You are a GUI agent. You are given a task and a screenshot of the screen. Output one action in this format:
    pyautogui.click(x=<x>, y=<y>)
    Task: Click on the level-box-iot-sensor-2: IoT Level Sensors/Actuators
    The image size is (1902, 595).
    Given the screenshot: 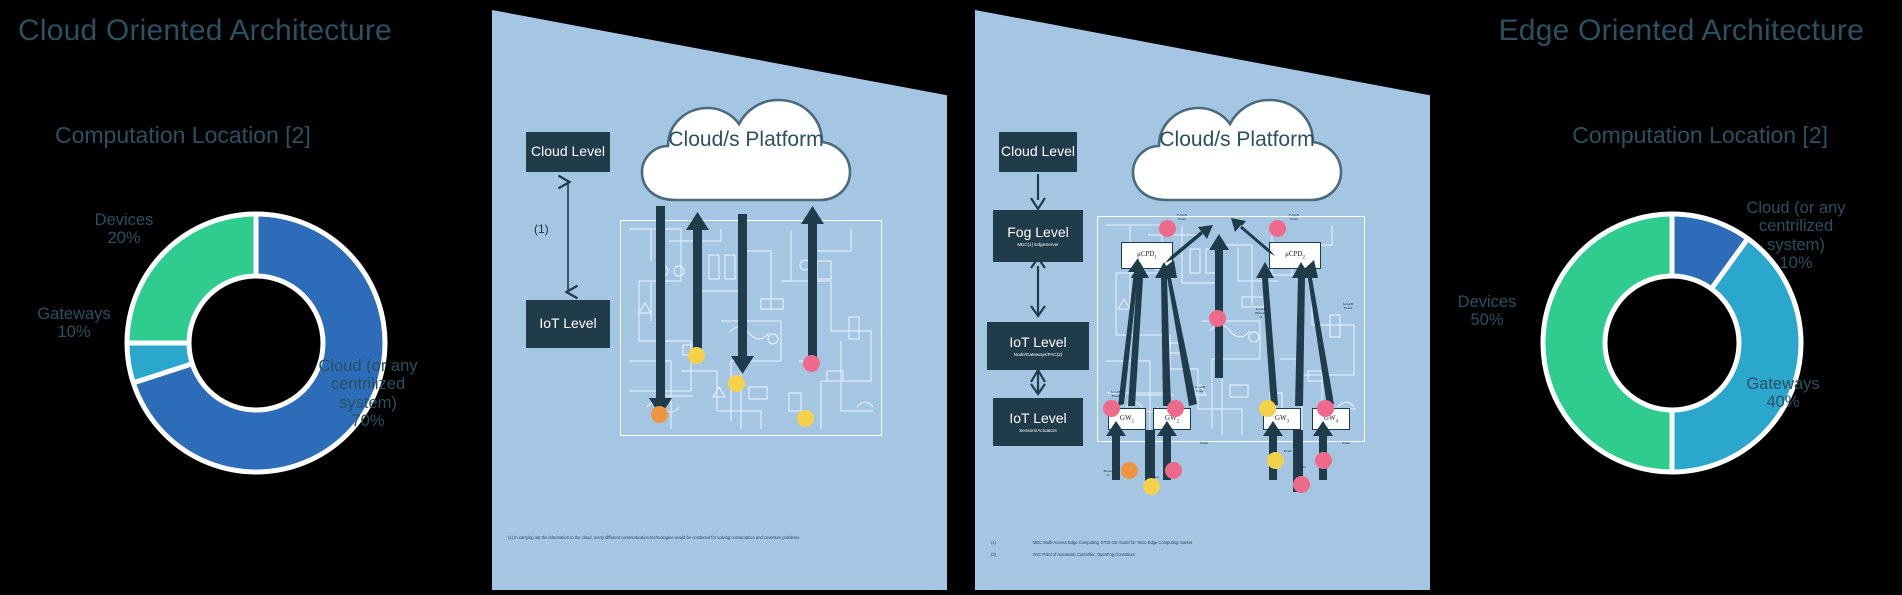 What is the action you would take?
    pyautogui.click(x=1038, y=422)
    